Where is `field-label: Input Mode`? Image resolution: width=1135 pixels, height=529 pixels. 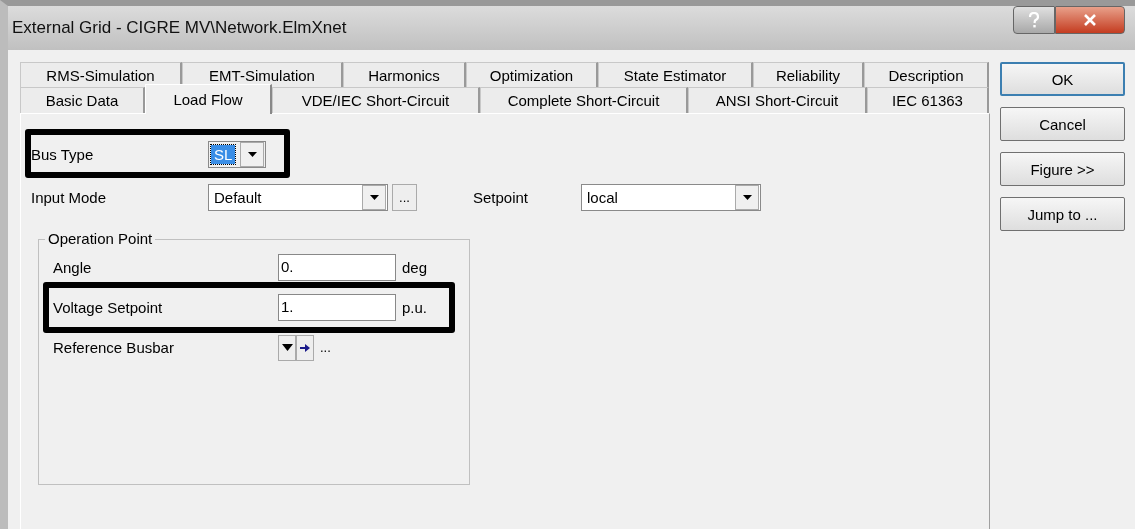 field-label: Input Mode is located at coordinates (69, 197).